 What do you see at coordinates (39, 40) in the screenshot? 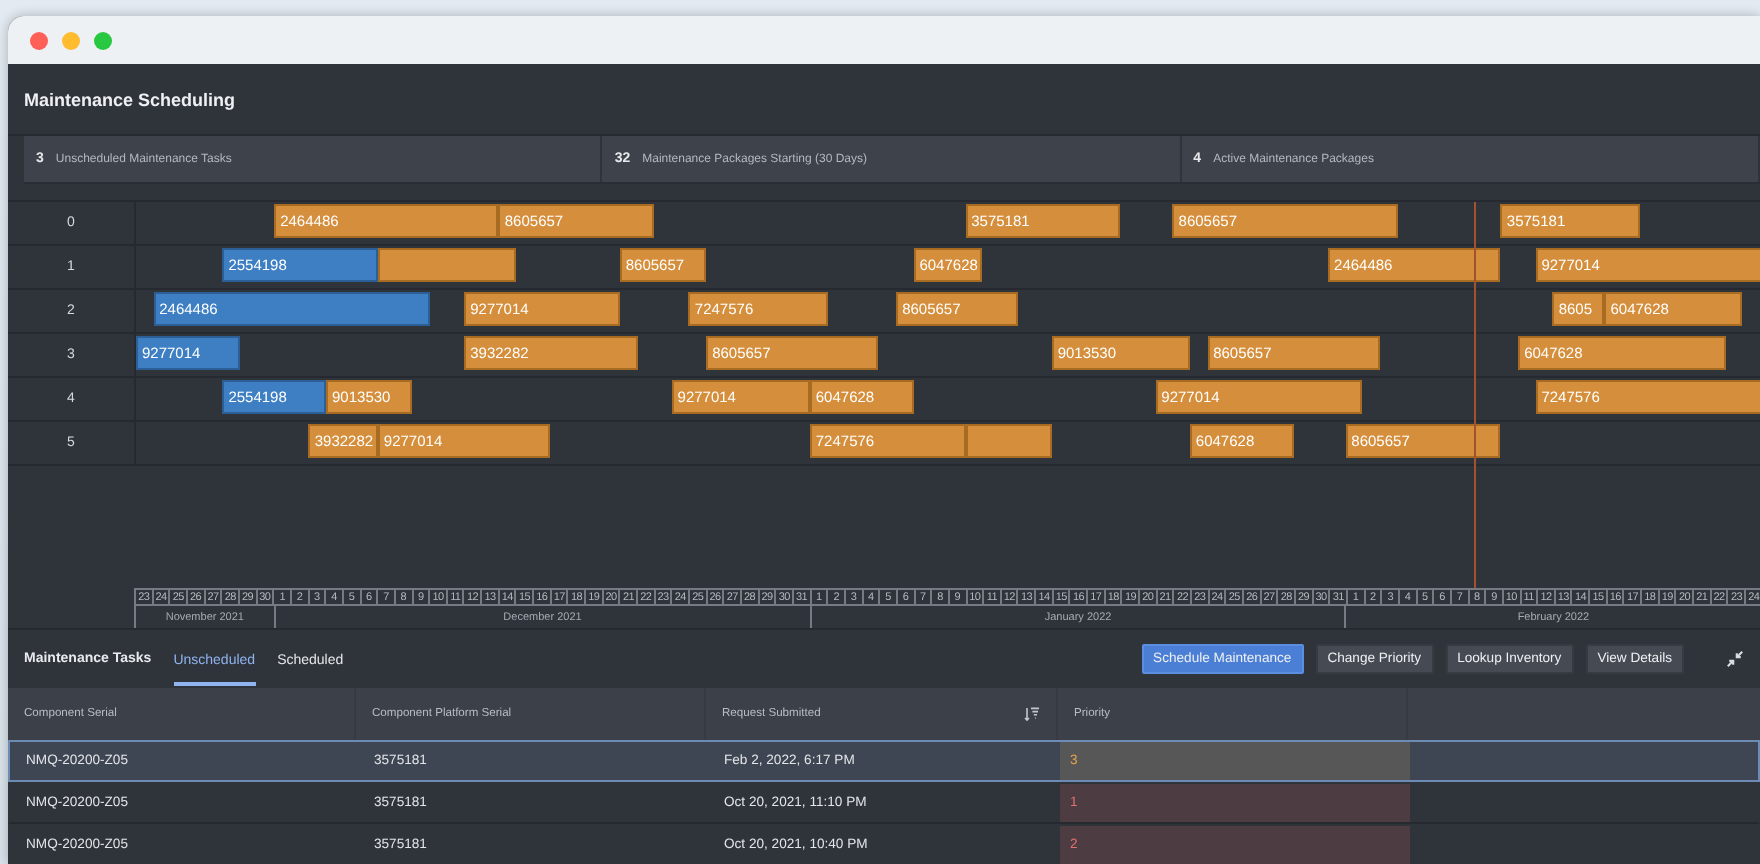
I see `close-icon` at bounding box center [39, 40].